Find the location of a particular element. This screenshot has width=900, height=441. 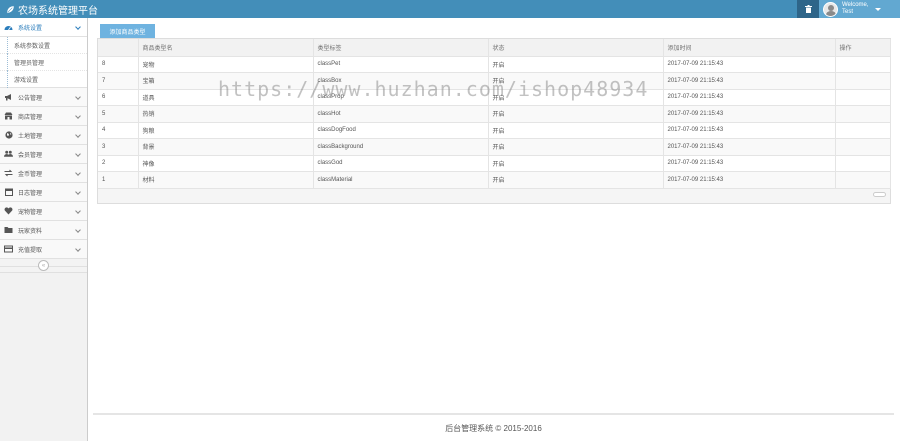

column-header-time: 添加时间 is located at coordinates (749, 48).